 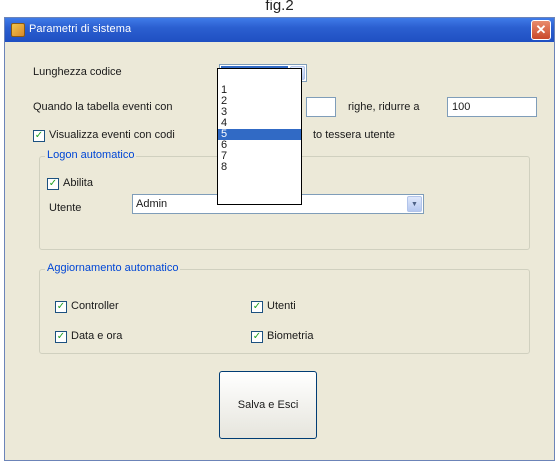 What do you see at coordinates (414, 204) in the screenshot?
I see `chevron-down-icon: ▼` at bounding box center [414, 204].